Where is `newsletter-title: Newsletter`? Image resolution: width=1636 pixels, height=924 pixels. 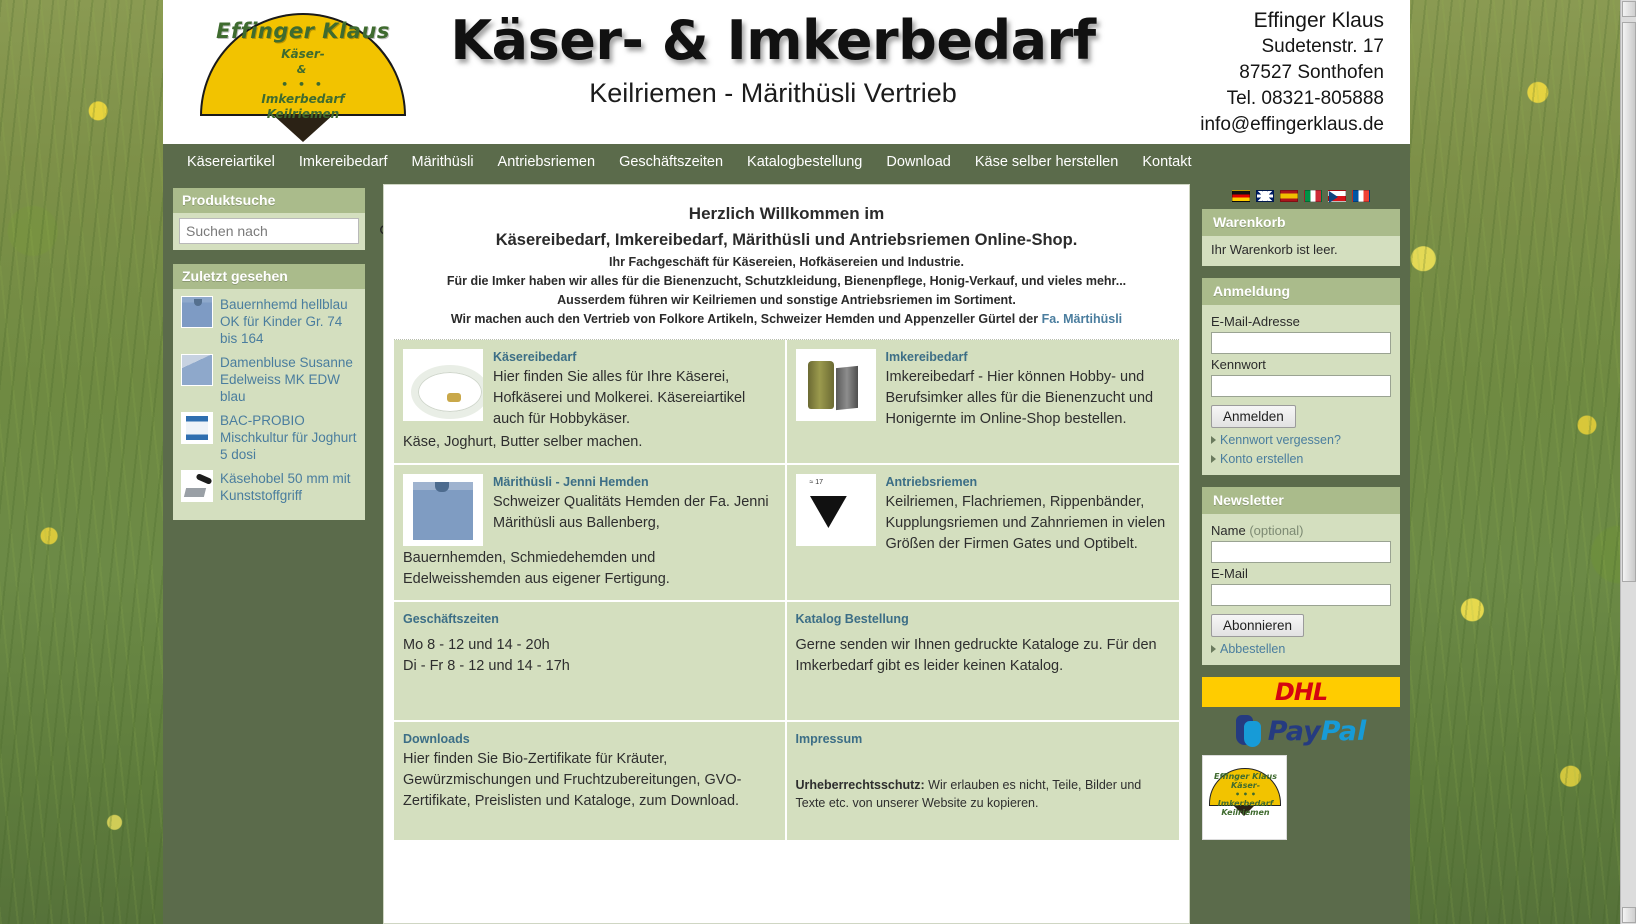
newsletter-title: Newsletter is located at coordinates (1301, 500).